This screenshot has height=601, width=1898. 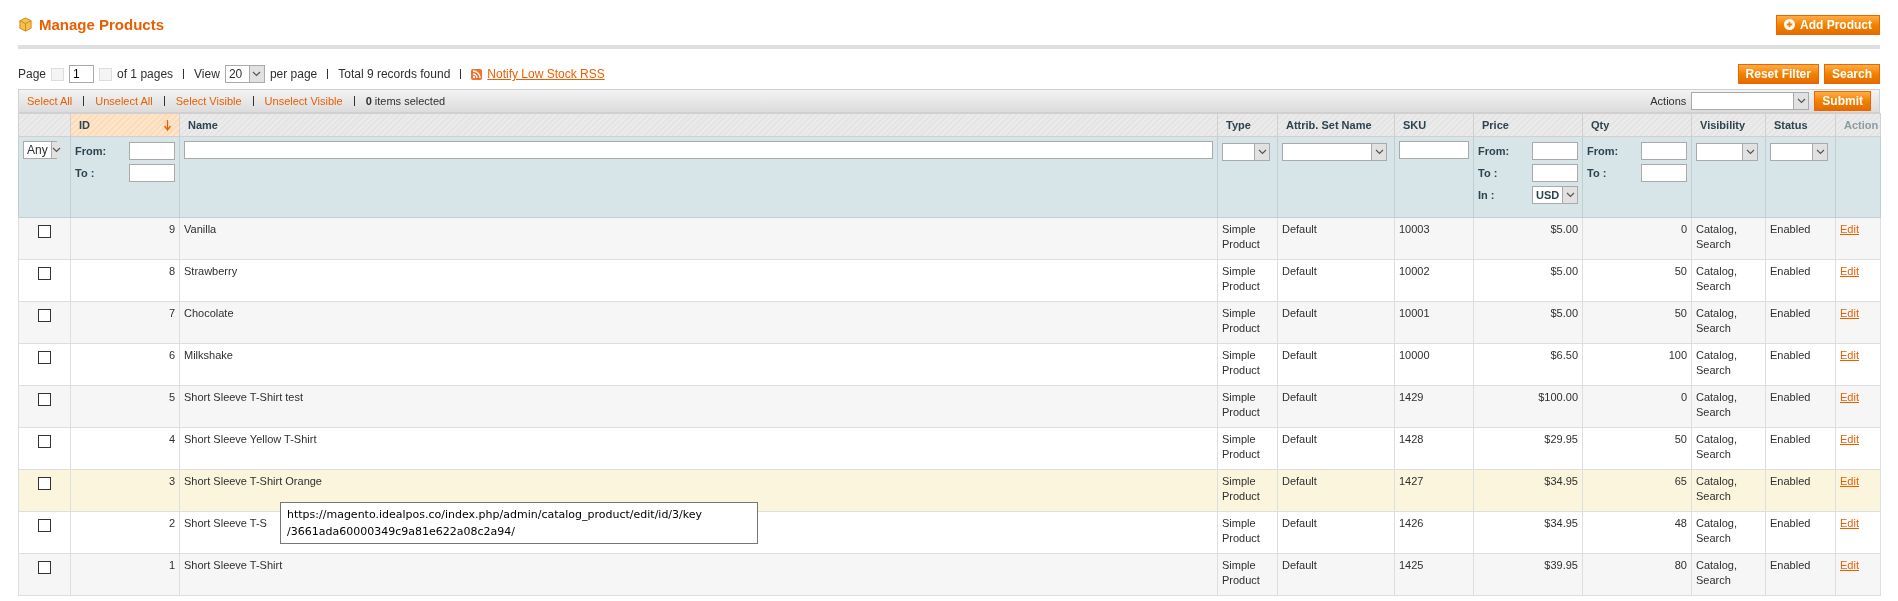 I want to click on table-cell: $6.50, so click(x=1564, y=355).